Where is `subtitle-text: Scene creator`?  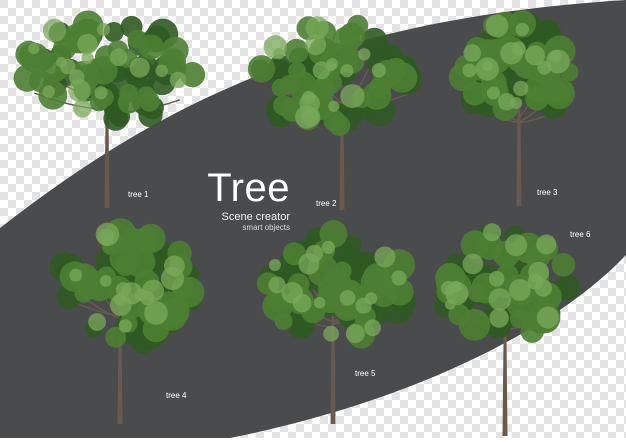 subtitle-text: Scene creator is located at coordinates (255, 217).